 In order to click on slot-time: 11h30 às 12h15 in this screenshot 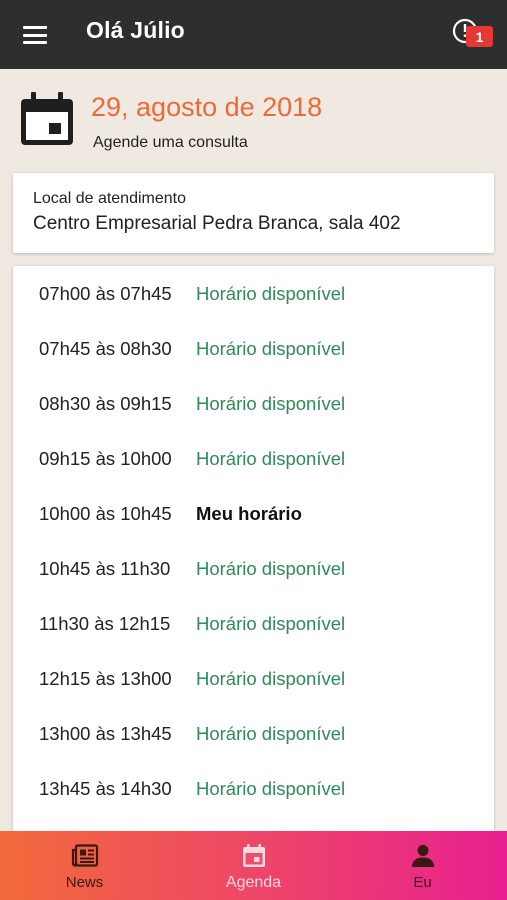, I will do `click(105, 623)`.